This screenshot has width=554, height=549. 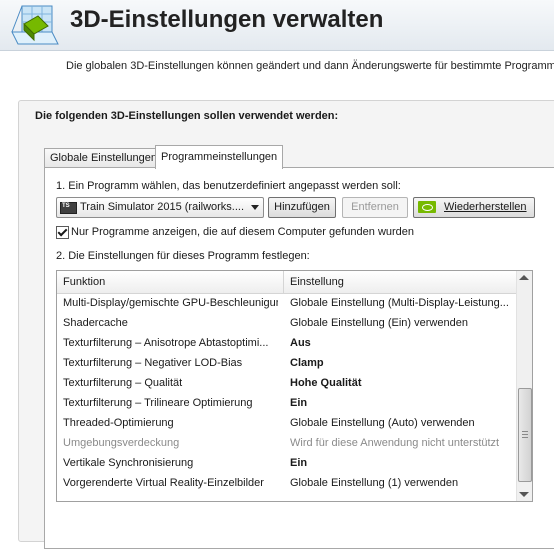 What do you see at coordinates (379, 323) in the screenshot?
I see `row-setting: Globale Einstellung (Ein) verwenden` at bounding box center [379, 323].